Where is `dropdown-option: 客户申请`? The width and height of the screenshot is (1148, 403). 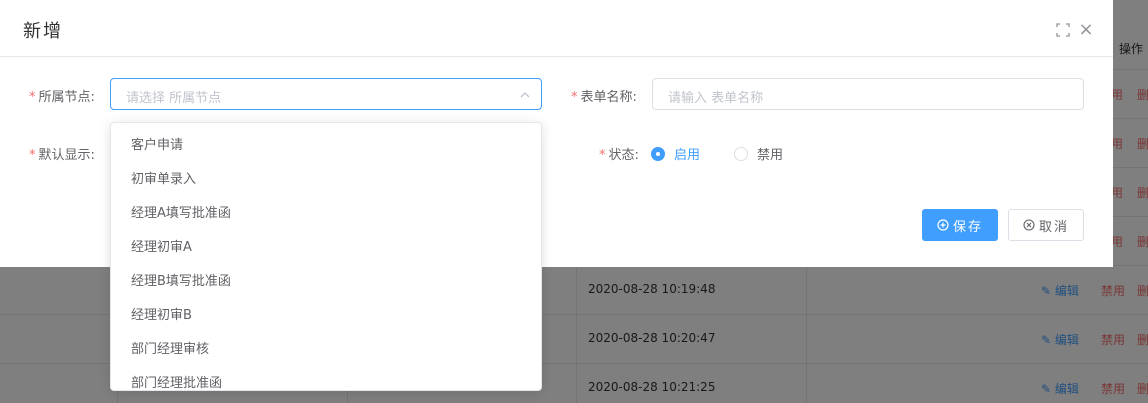 dropdown-option: 客户申请 is located at coordinates (326, 146).